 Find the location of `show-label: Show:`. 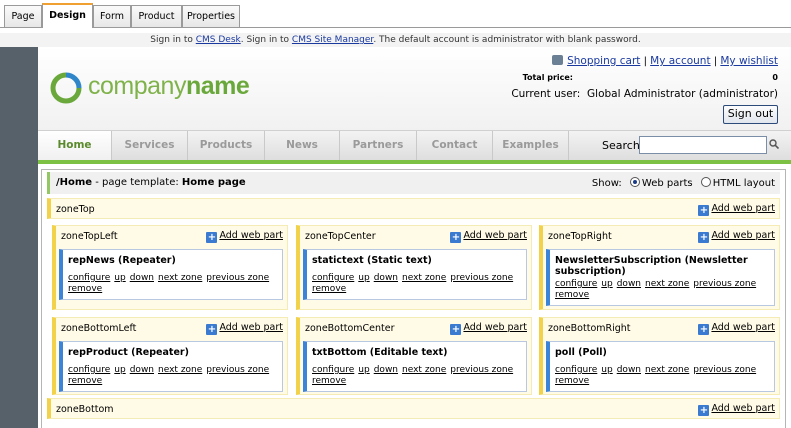

show-label: Show: is located at coordinates (606, 183).